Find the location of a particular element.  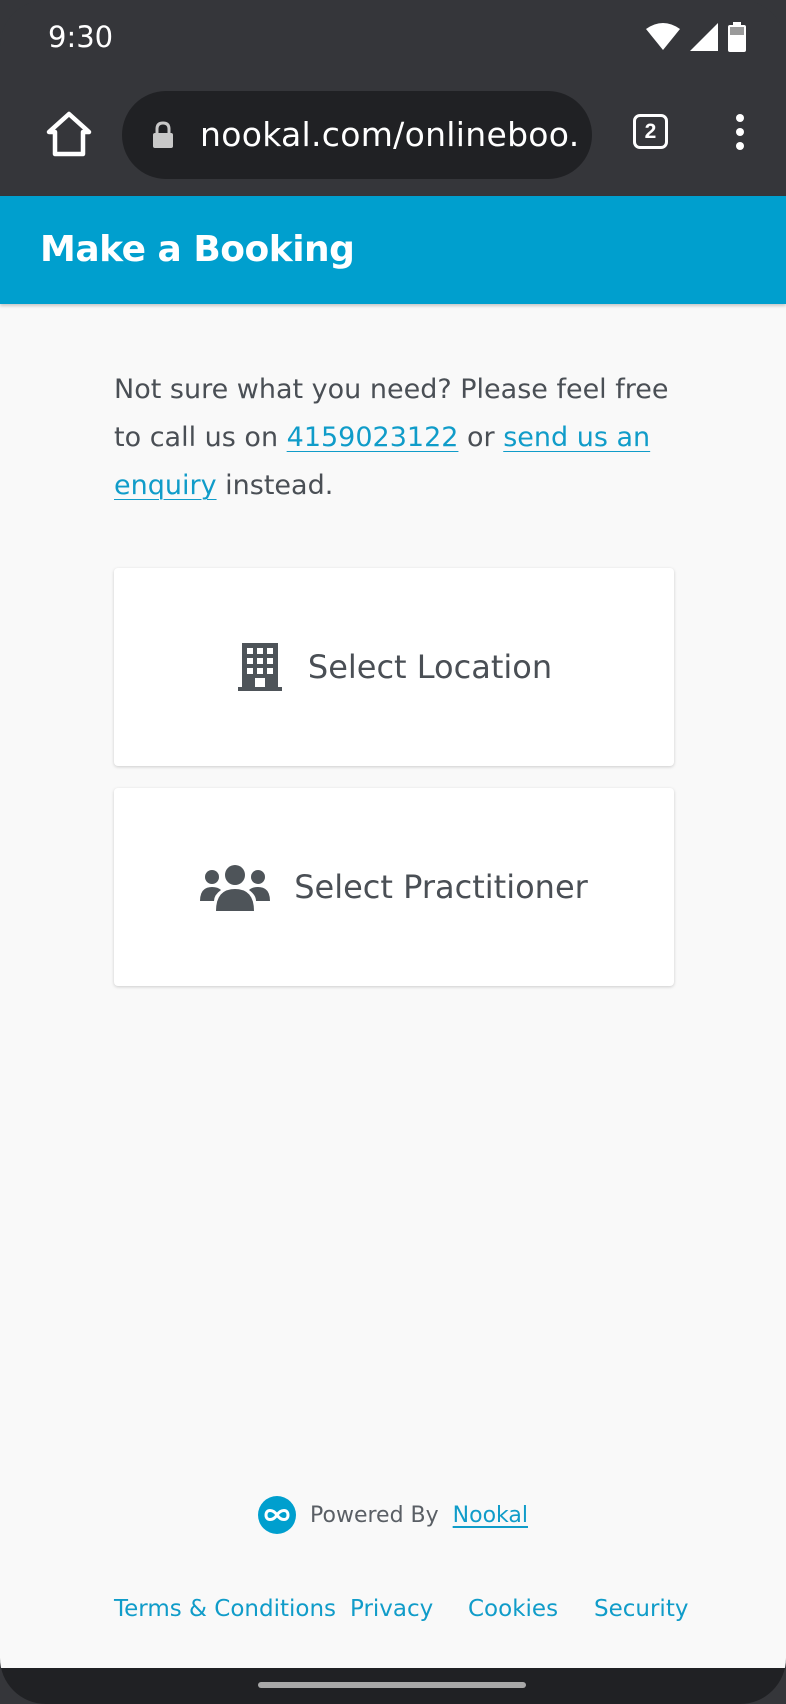

select-practitioner-button: Select Practitioner is located at coordinates (394, 887).